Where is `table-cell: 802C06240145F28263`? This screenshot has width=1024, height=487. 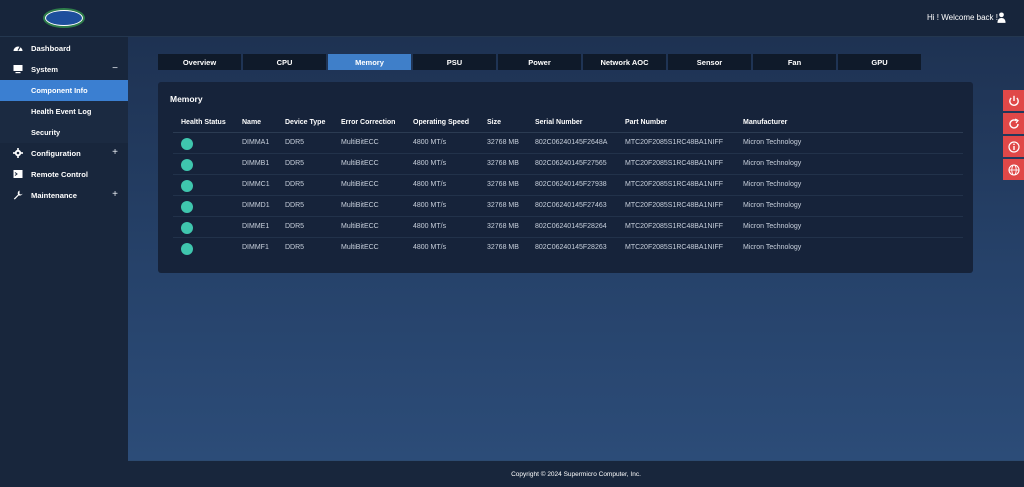
table-cell: 802C06240145F28263 is located at coordinates (571, 248).